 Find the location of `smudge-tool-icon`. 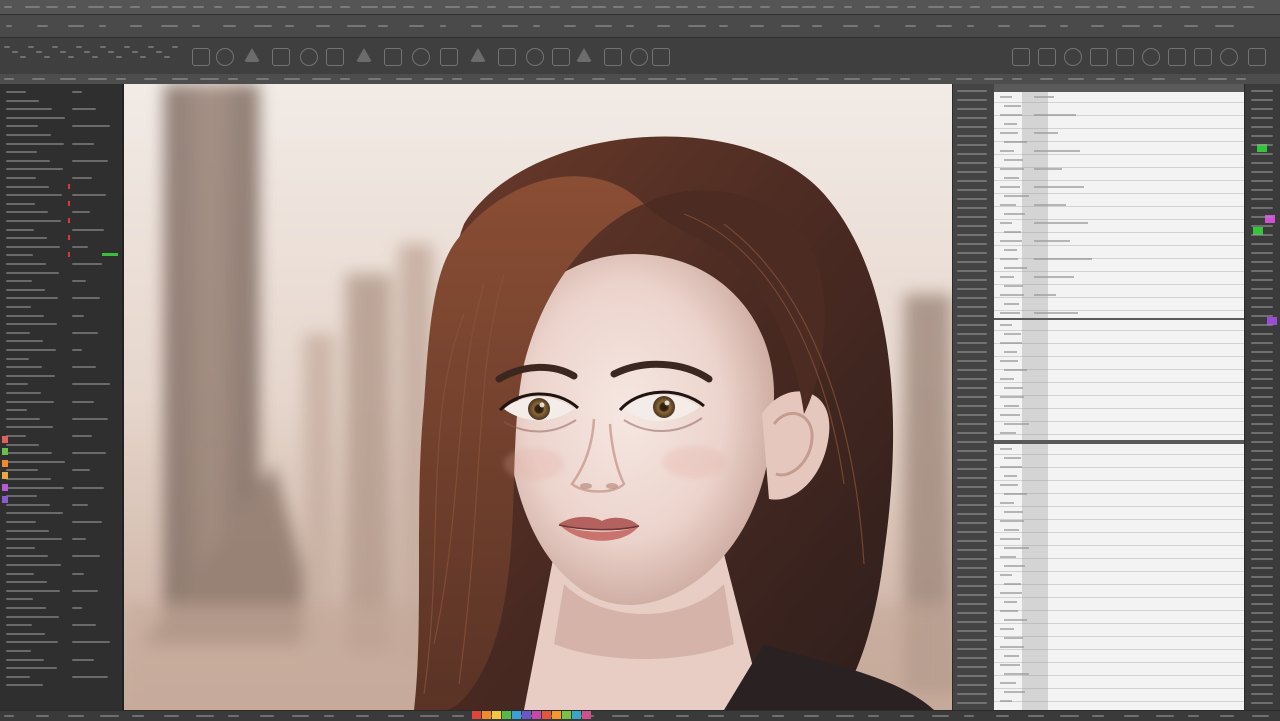

smudge-tool-icon is located at coordinates (335, 57).